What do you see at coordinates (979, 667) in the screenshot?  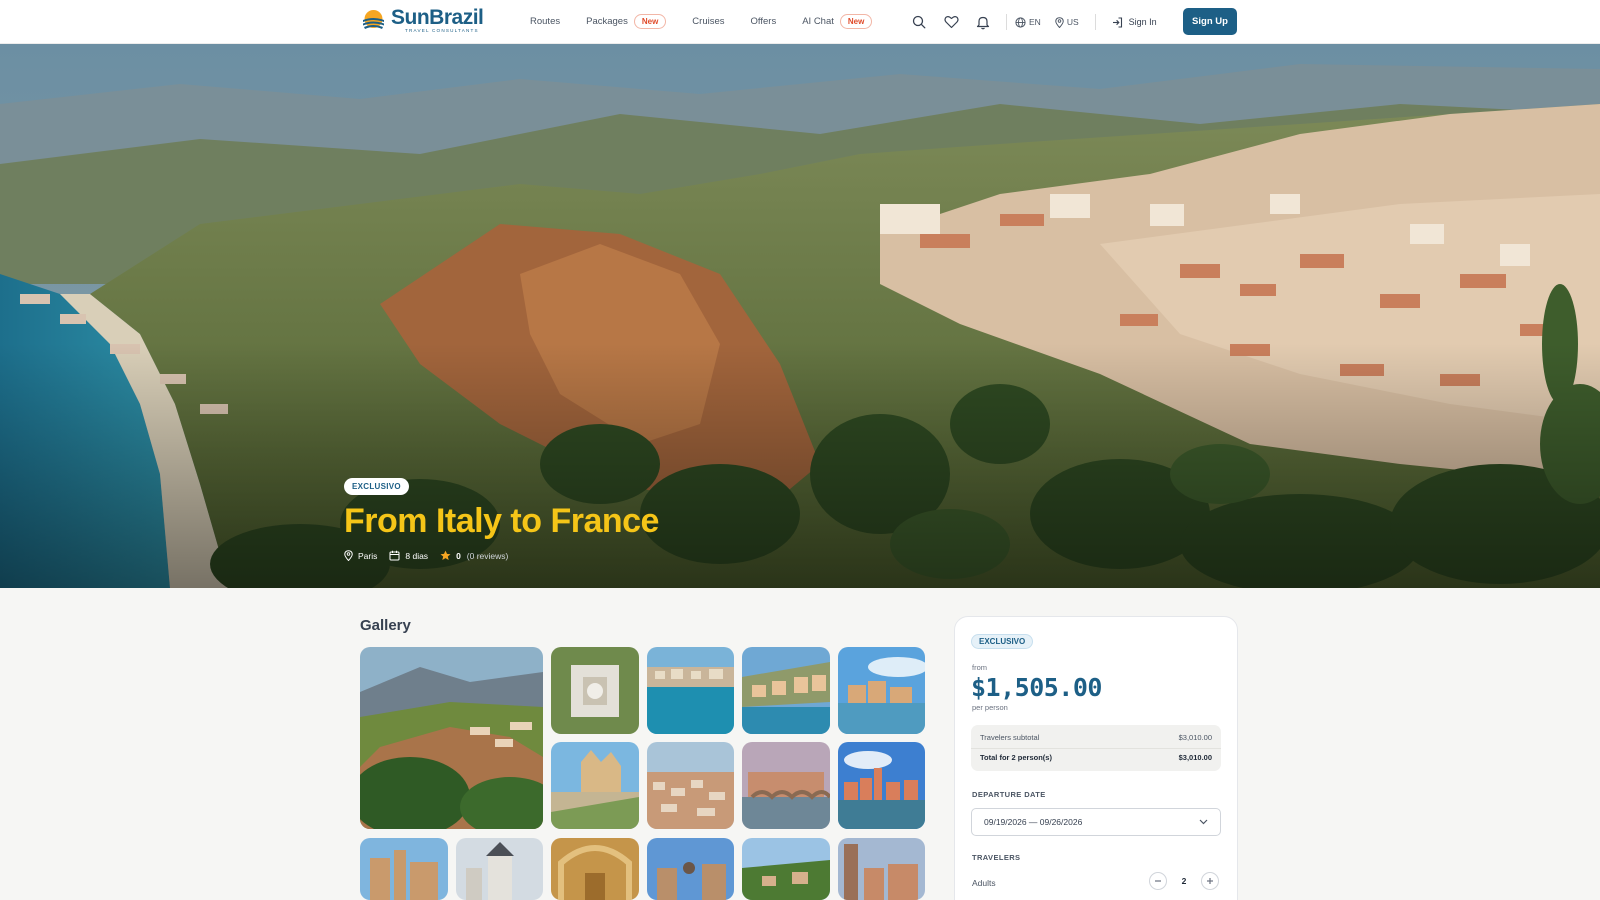 I see `price-from-label: from` at bounding box center [979, 667].